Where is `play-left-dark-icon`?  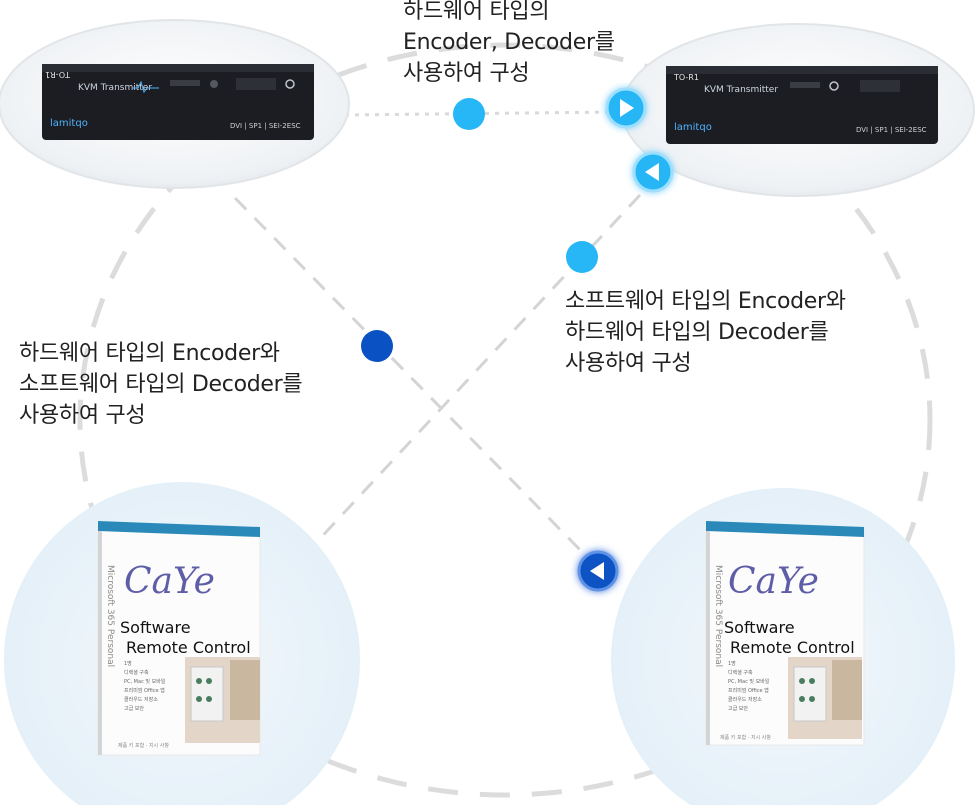
play-left-dark-icon is located at coordinates (598, 571).